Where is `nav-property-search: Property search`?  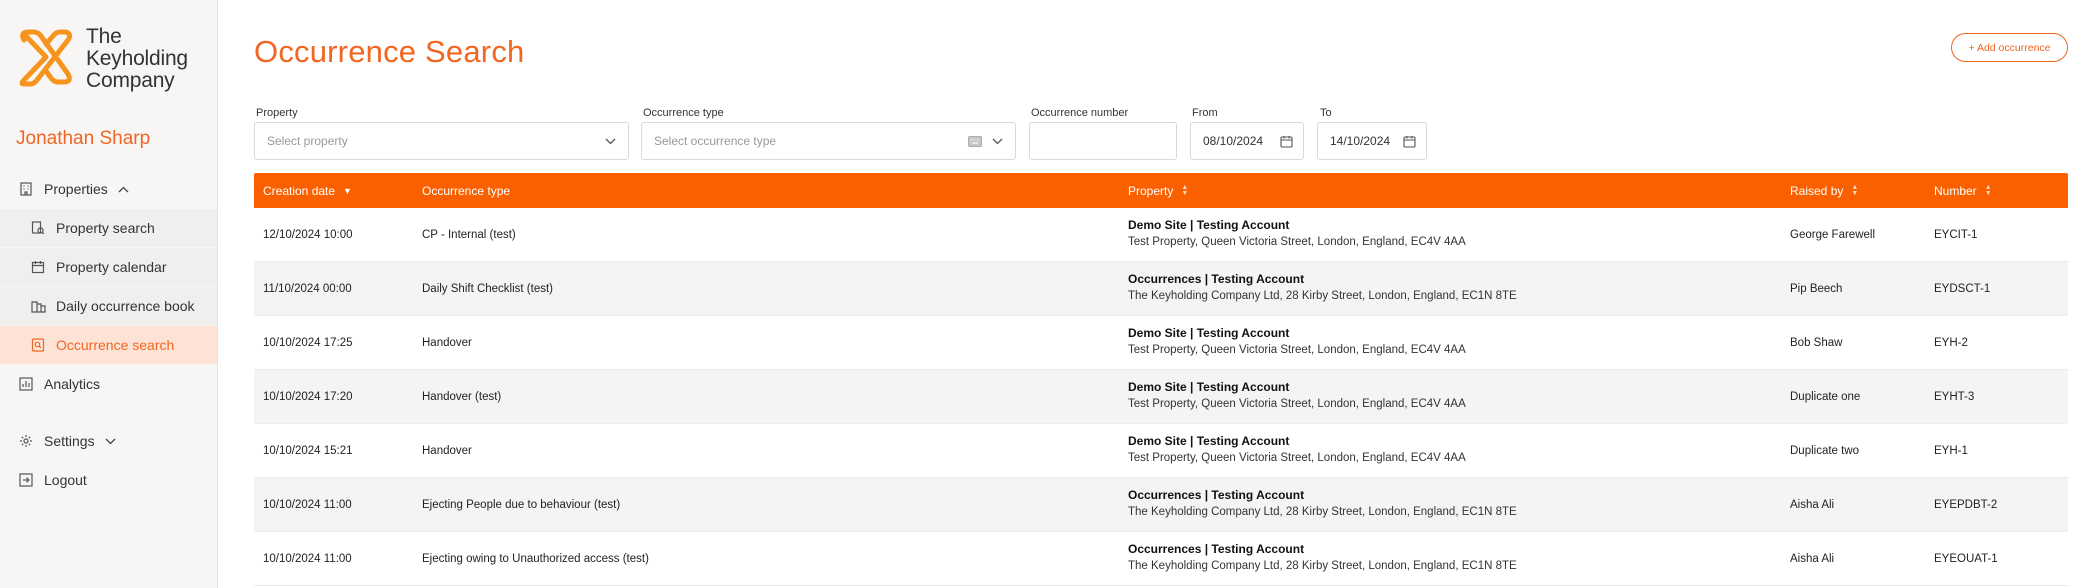
nav-property-search: Property search is located at coordinates (108, 228).